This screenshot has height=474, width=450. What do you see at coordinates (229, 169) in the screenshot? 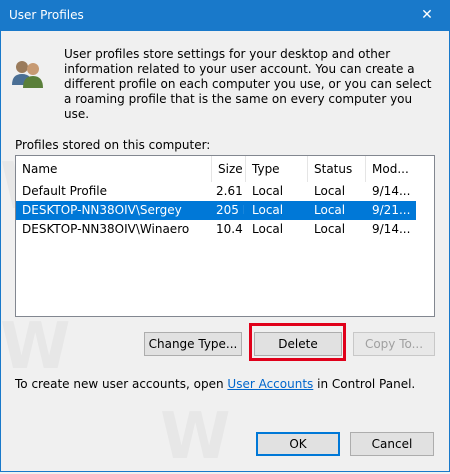
I see `column-header-size: Size` at bounding box center [229, 169].